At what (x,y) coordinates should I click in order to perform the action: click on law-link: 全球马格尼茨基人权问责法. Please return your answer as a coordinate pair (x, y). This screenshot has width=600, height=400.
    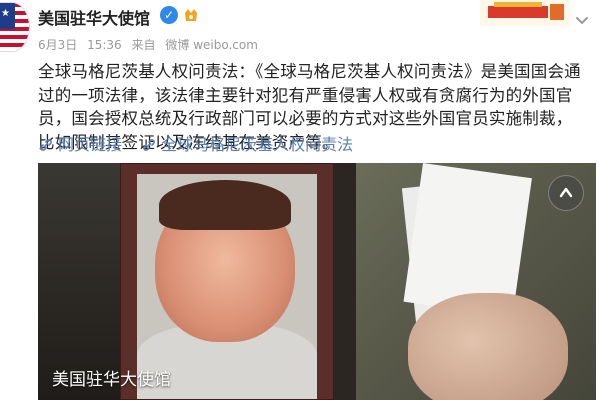
    Looking at the image, I should click on (247, 145).